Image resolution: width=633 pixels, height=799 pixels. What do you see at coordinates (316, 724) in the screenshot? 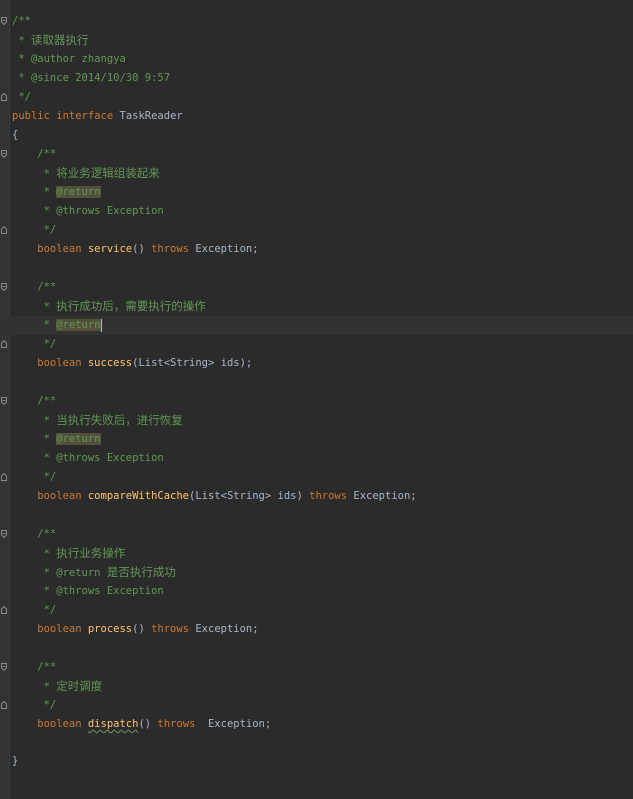
I see `code-line: boolean dispatch() throws Exception;` at bounding box center [316, 724].